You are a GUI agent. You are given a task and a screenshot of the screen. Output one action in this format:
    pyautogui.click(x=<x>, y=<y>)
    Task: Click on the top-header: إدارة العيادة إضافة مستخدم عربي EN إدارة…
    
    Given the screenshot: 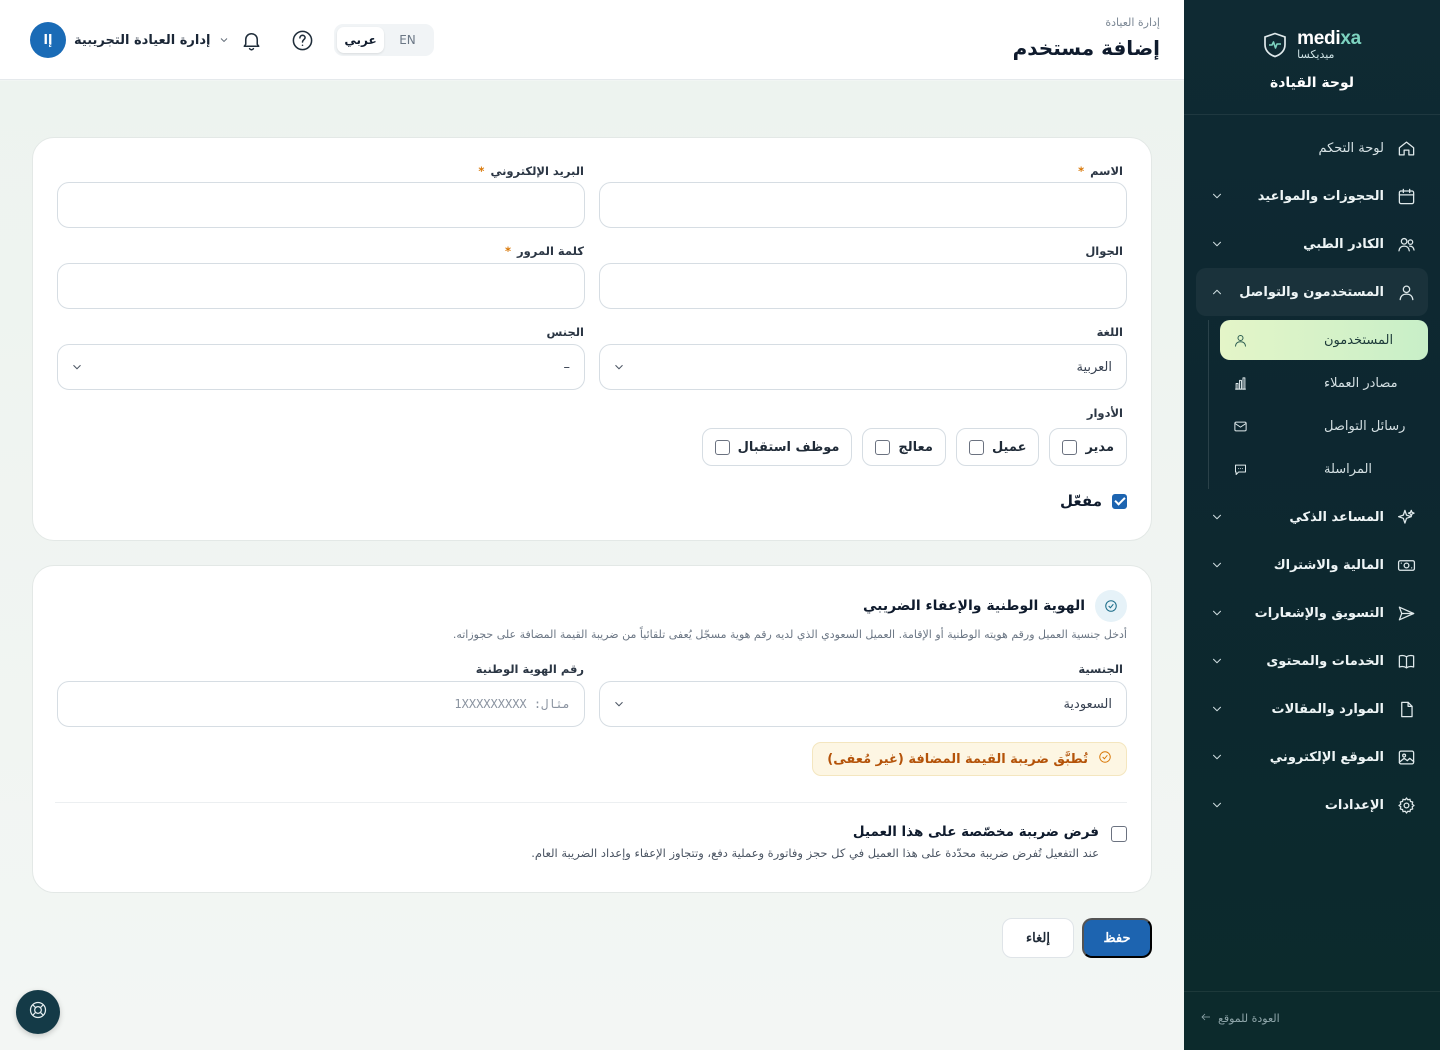 What is the action you would take?
    pyautogui.click(x=592, y=40)
    